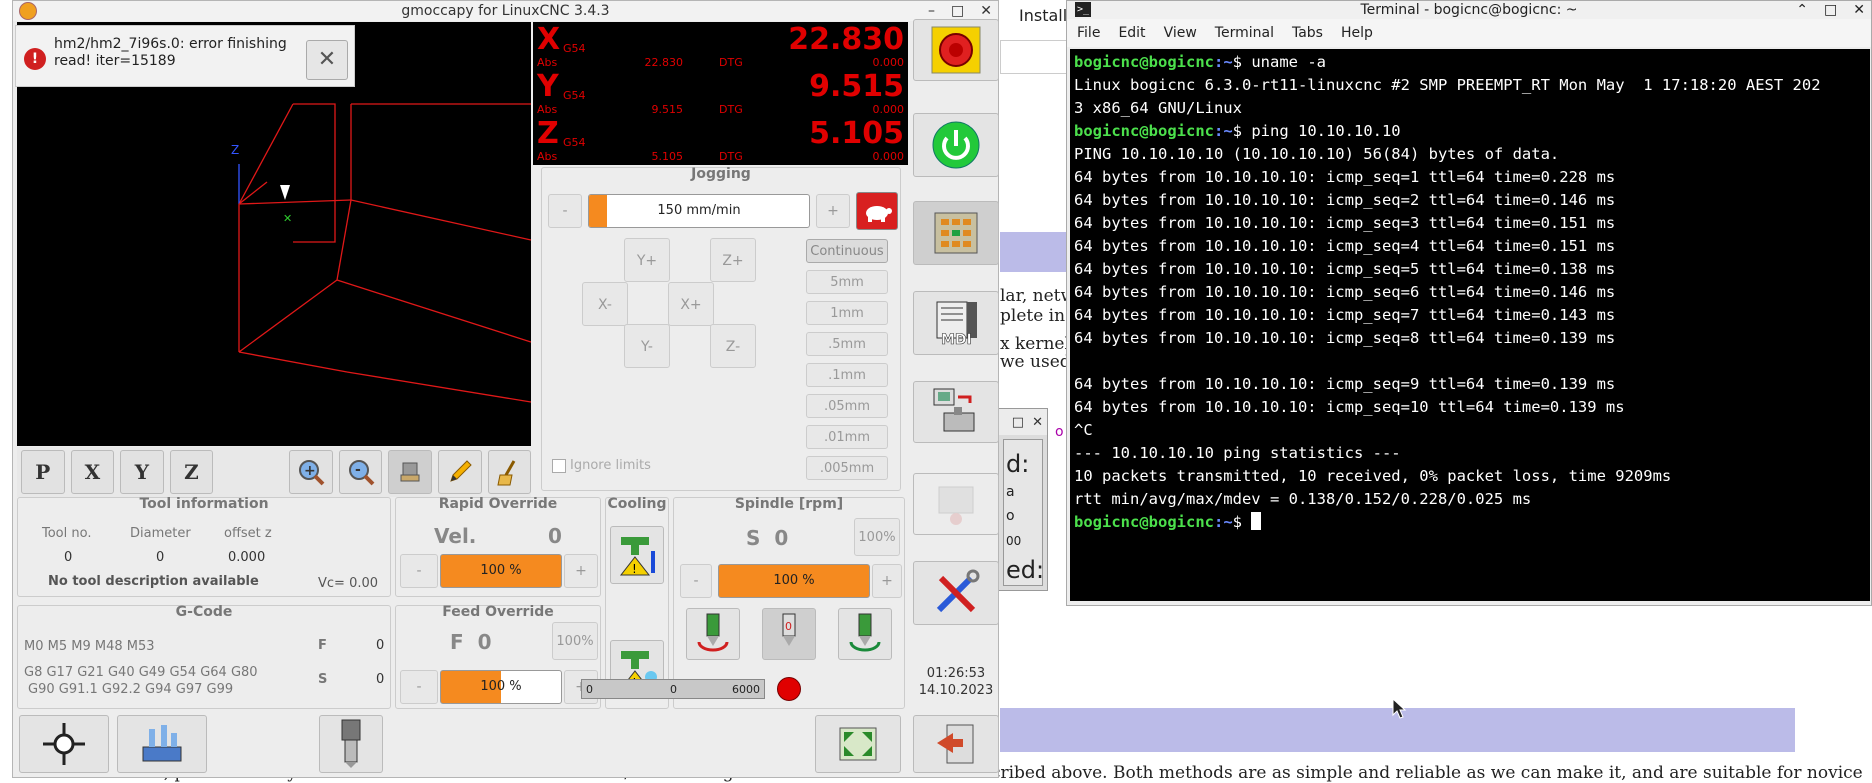  Describe the element at coordinates (647, 346) in the screenshot. I see `jog-y-minus-button: Y-` at that location.